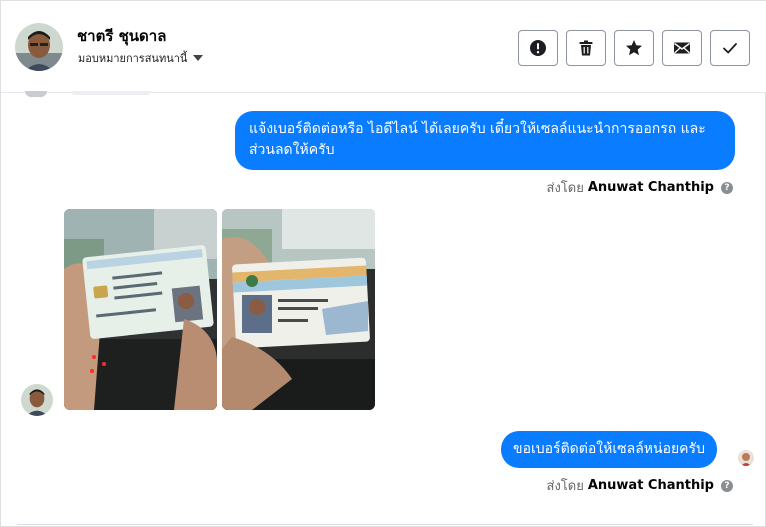 This screenshot has height=527, width=766. I want to click on star-icon, so click(634, 48).